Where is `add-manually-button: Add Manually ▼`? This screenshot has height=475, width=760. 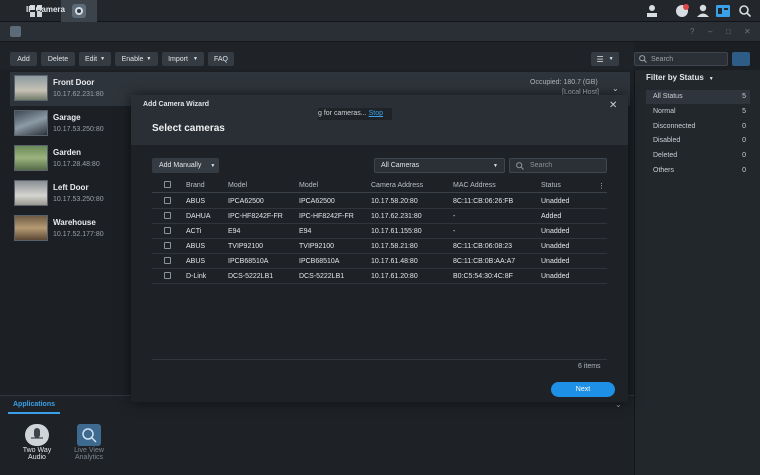 add-manually-button: Add Manually ▼ is located at coordinates (185, 165).